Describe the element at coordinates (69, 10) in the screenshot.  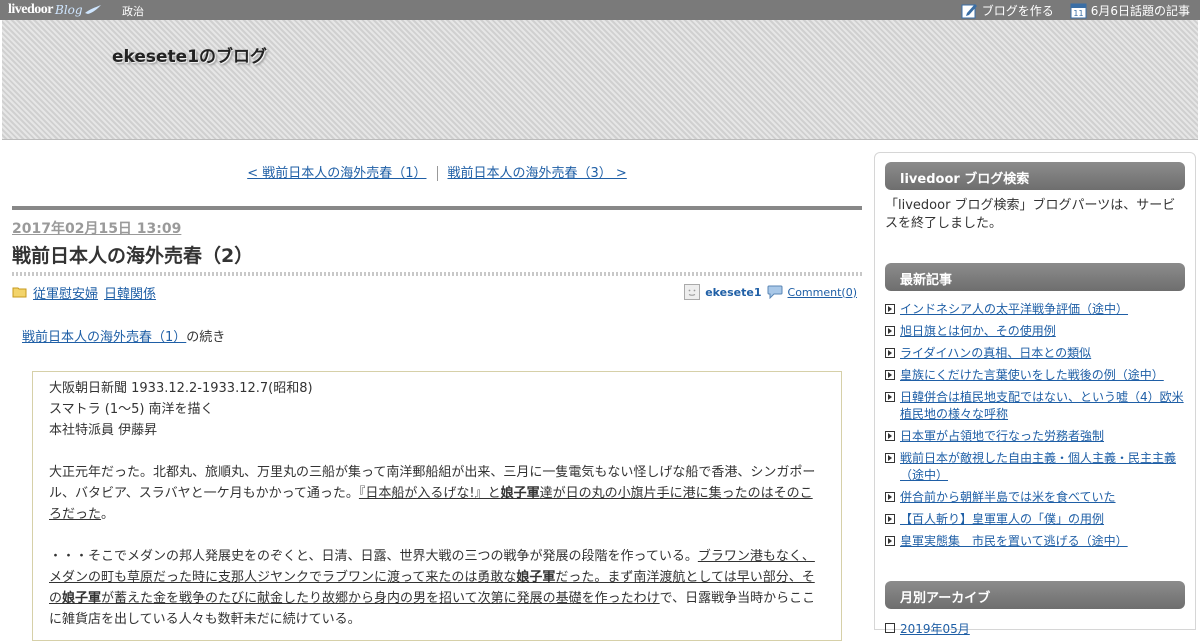
I see `logo-sub: Blog` at that location.